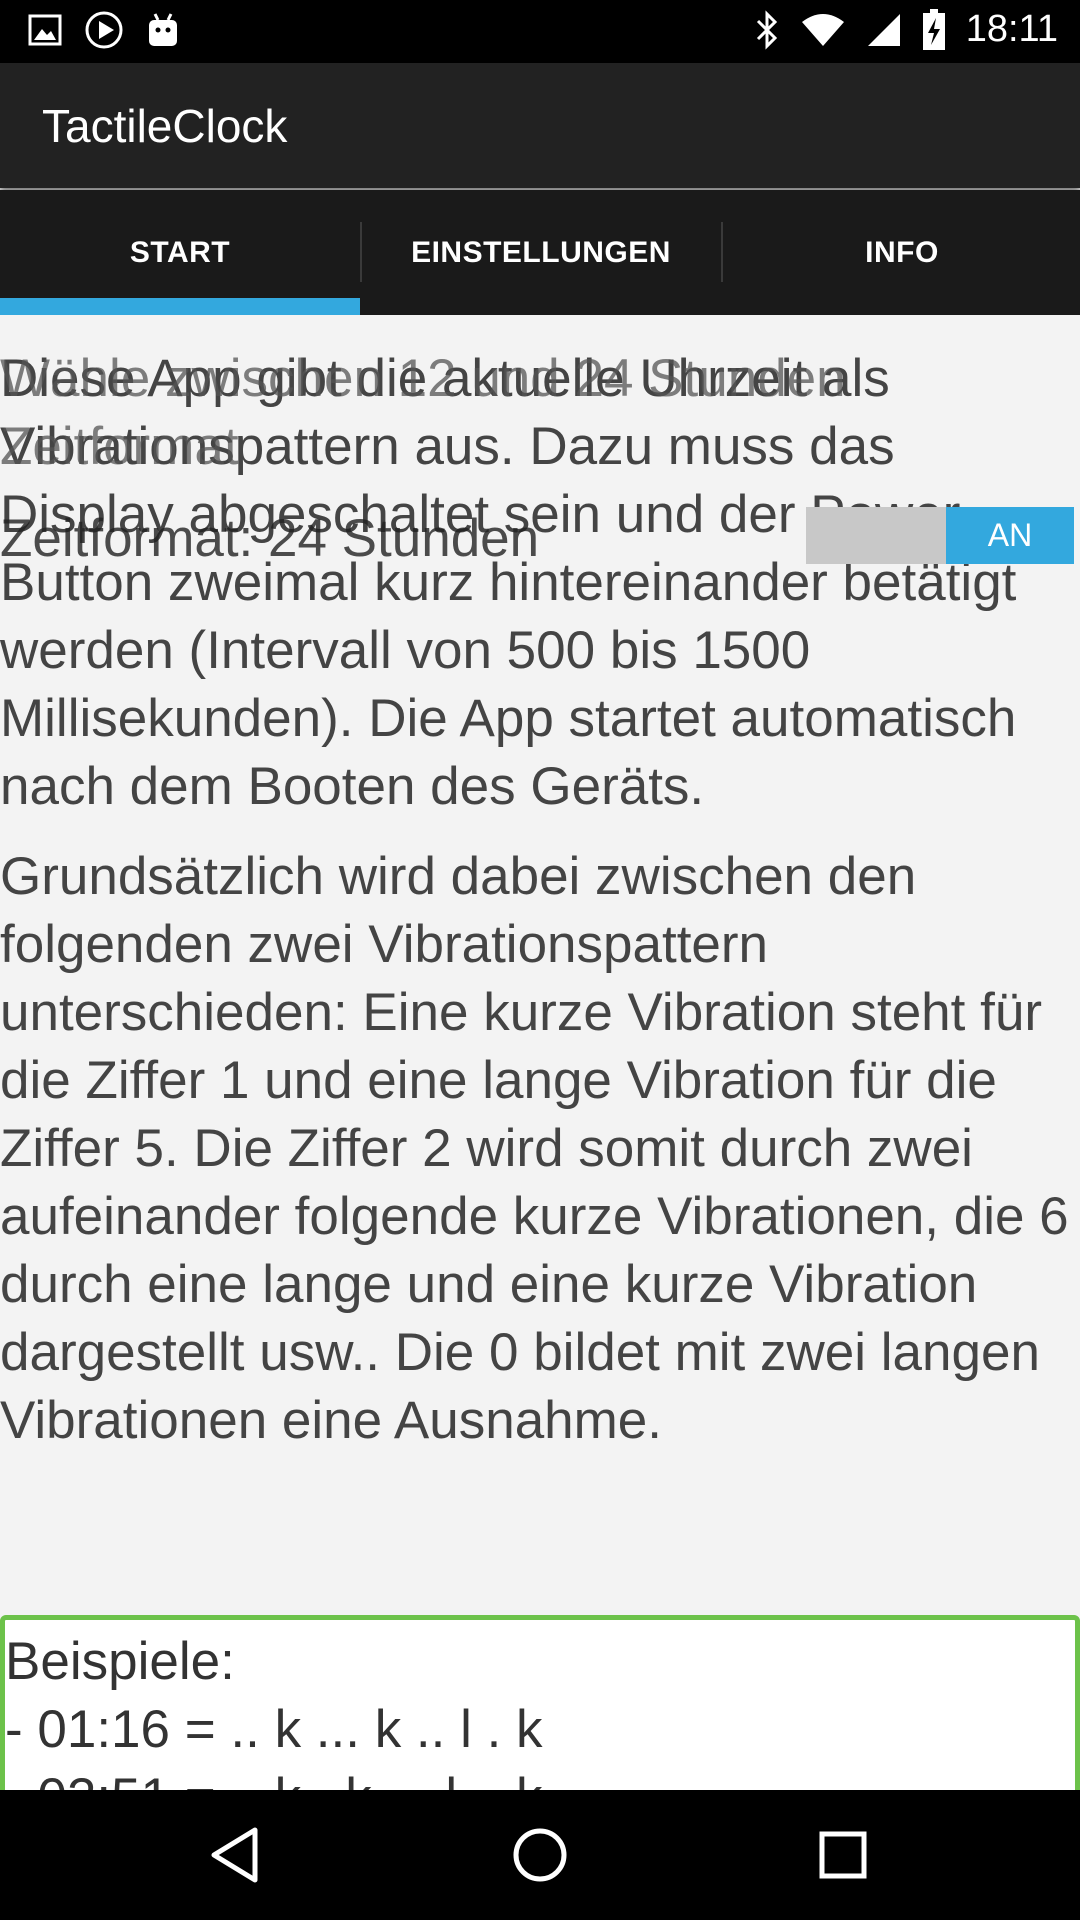 The image size is (1080, 1920). Describe the element at coordinates (180, 252) in the screenshot. I see `tab-start: START` at that location.